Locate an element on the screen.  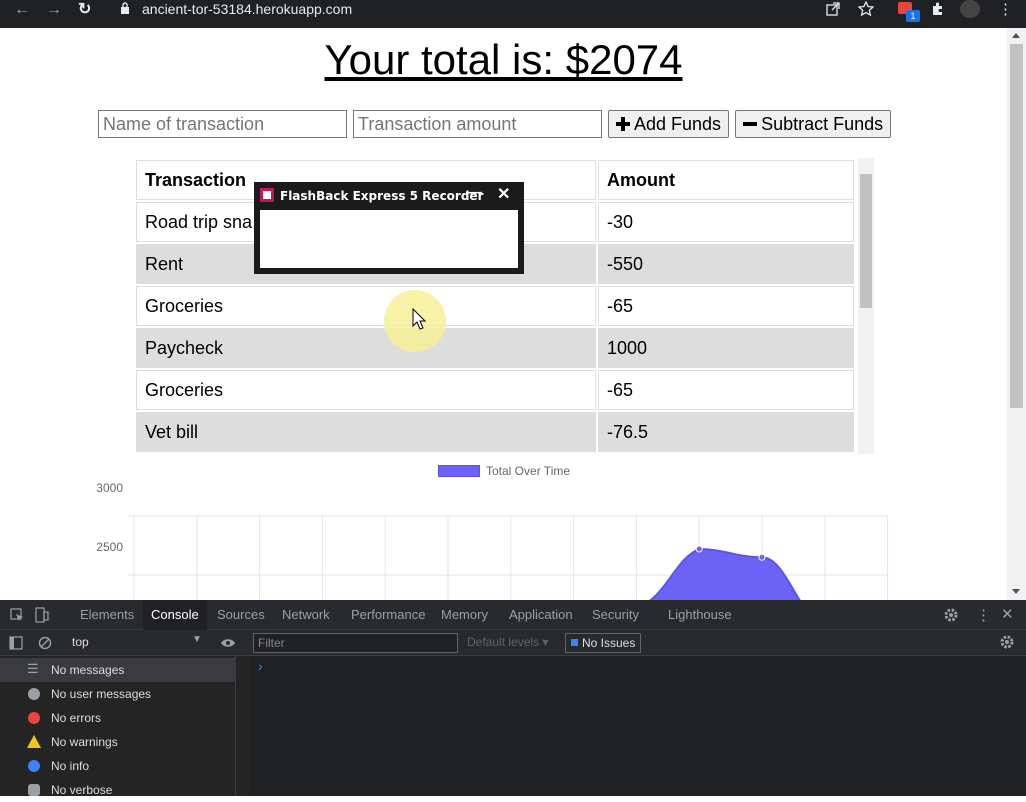
plus-icon is located at coordinates (623, 124).